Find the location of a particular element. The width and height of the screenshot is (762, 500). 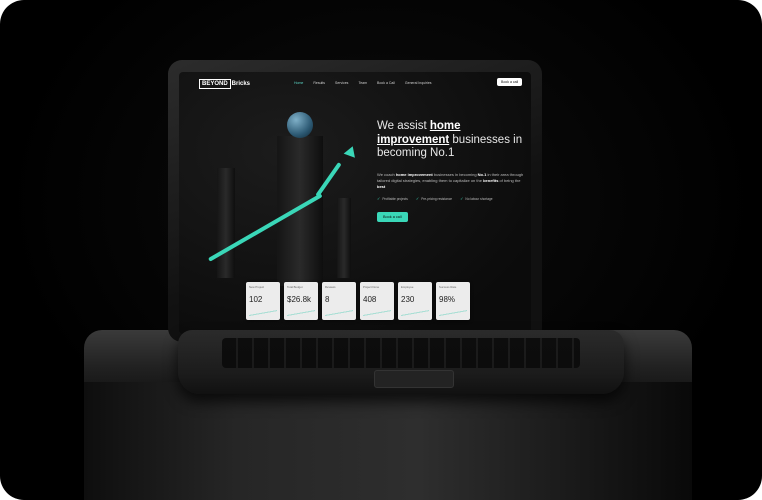

headline-pre: We assist is located at coordinates (403, 126).